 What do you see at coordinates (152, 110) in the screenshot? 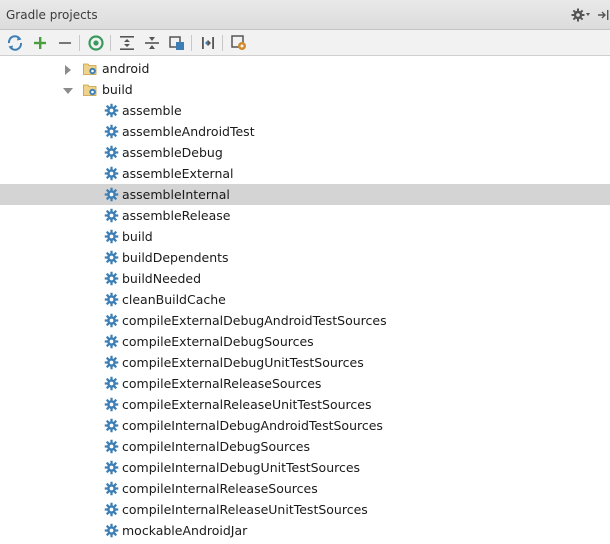
I see `task-label: assemble` at bounding box center [152, 110].